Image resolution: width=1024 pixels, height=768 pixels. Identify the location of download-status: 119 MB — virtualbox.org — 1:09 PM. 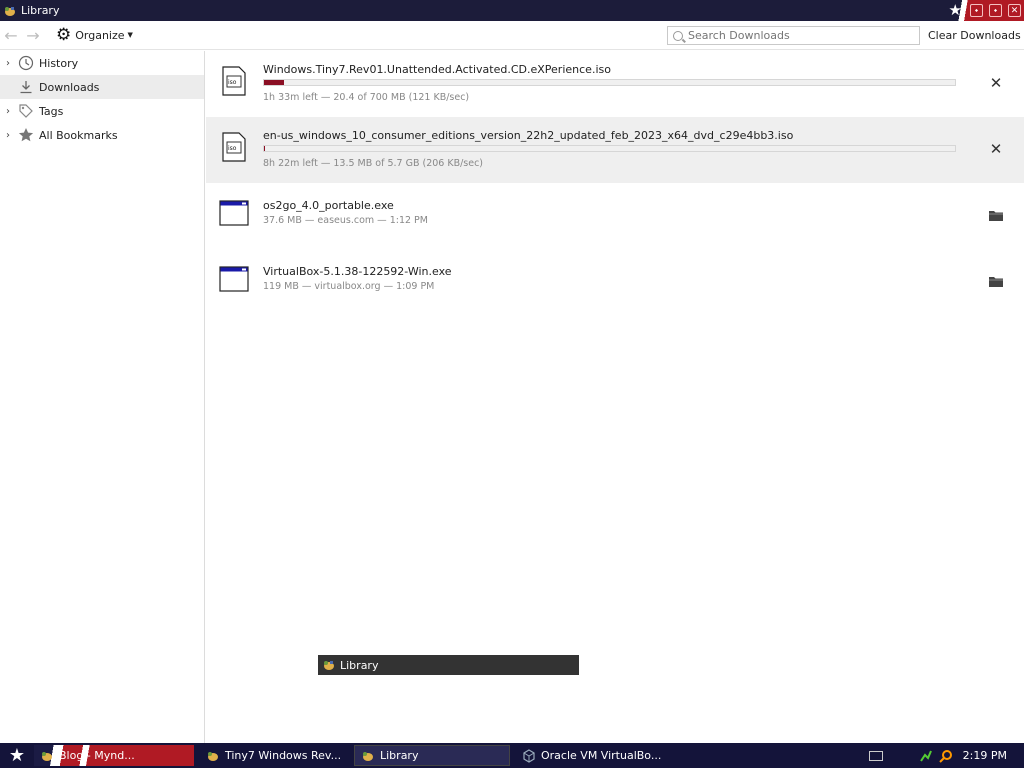
(349, 286).